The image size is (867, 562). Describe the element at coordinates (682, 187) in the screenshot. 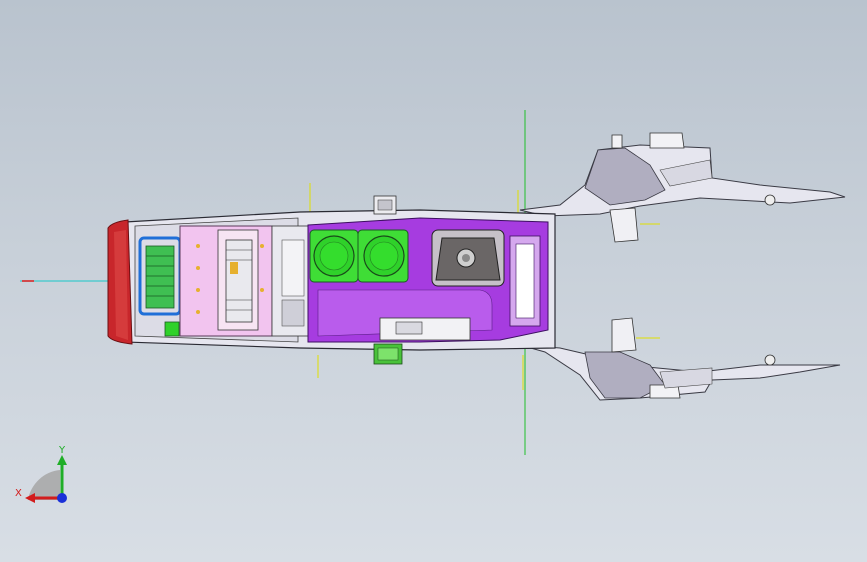

I see `upper-side-bracket` at that location.